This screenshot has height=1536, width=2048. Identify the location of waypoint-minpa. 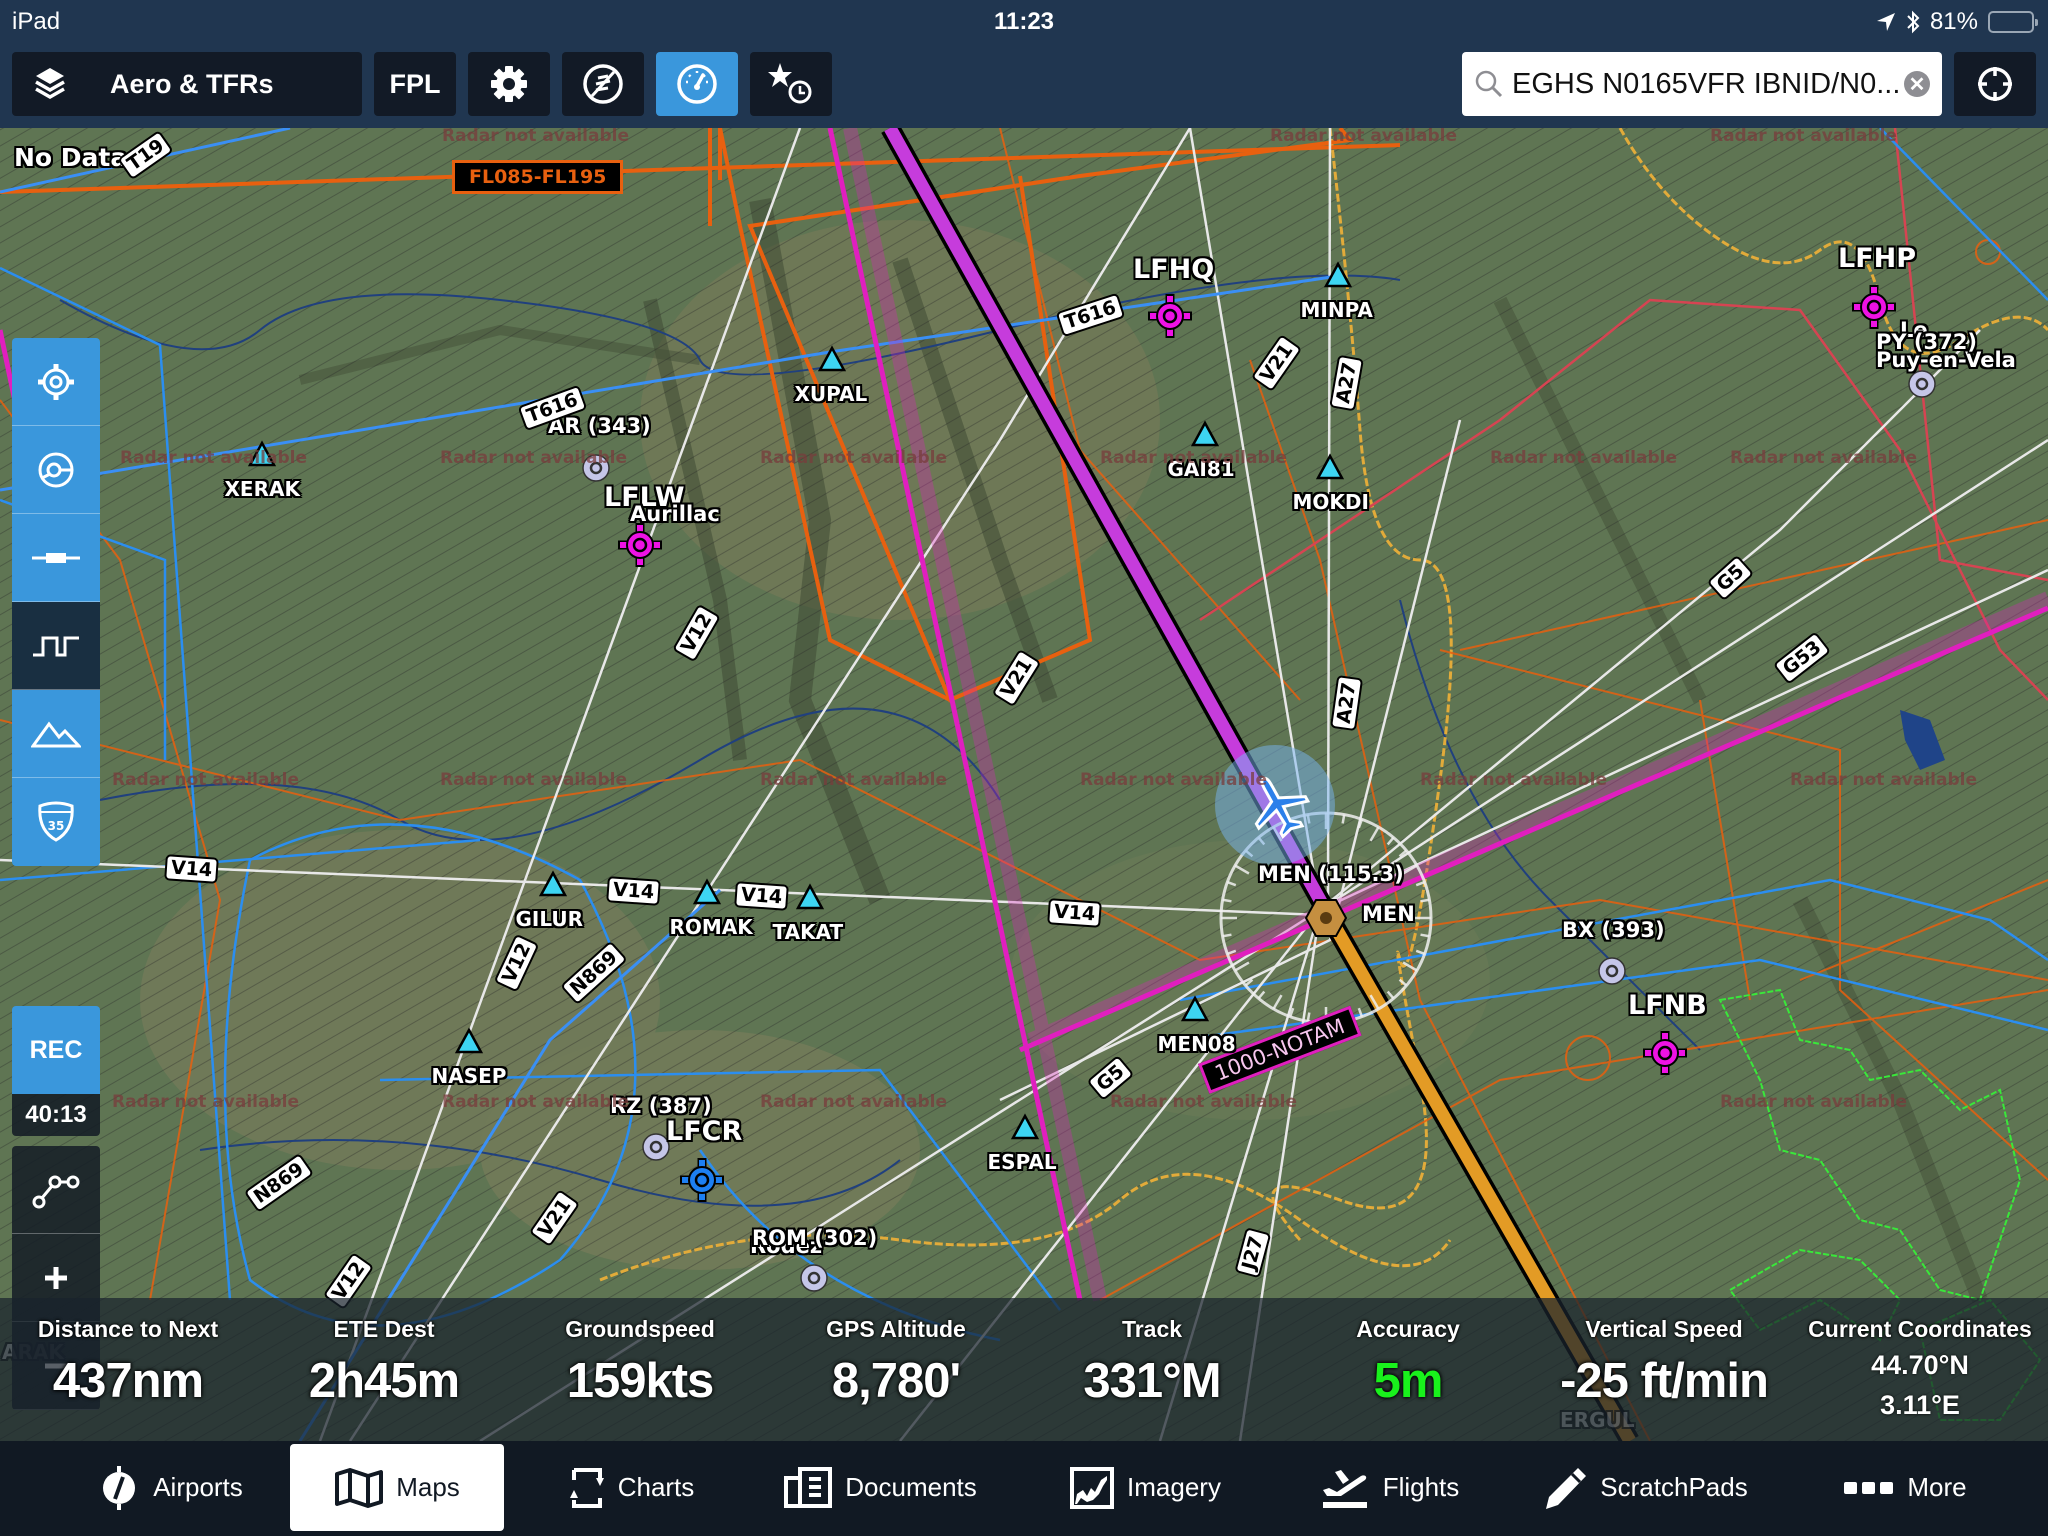
(1338, 274).